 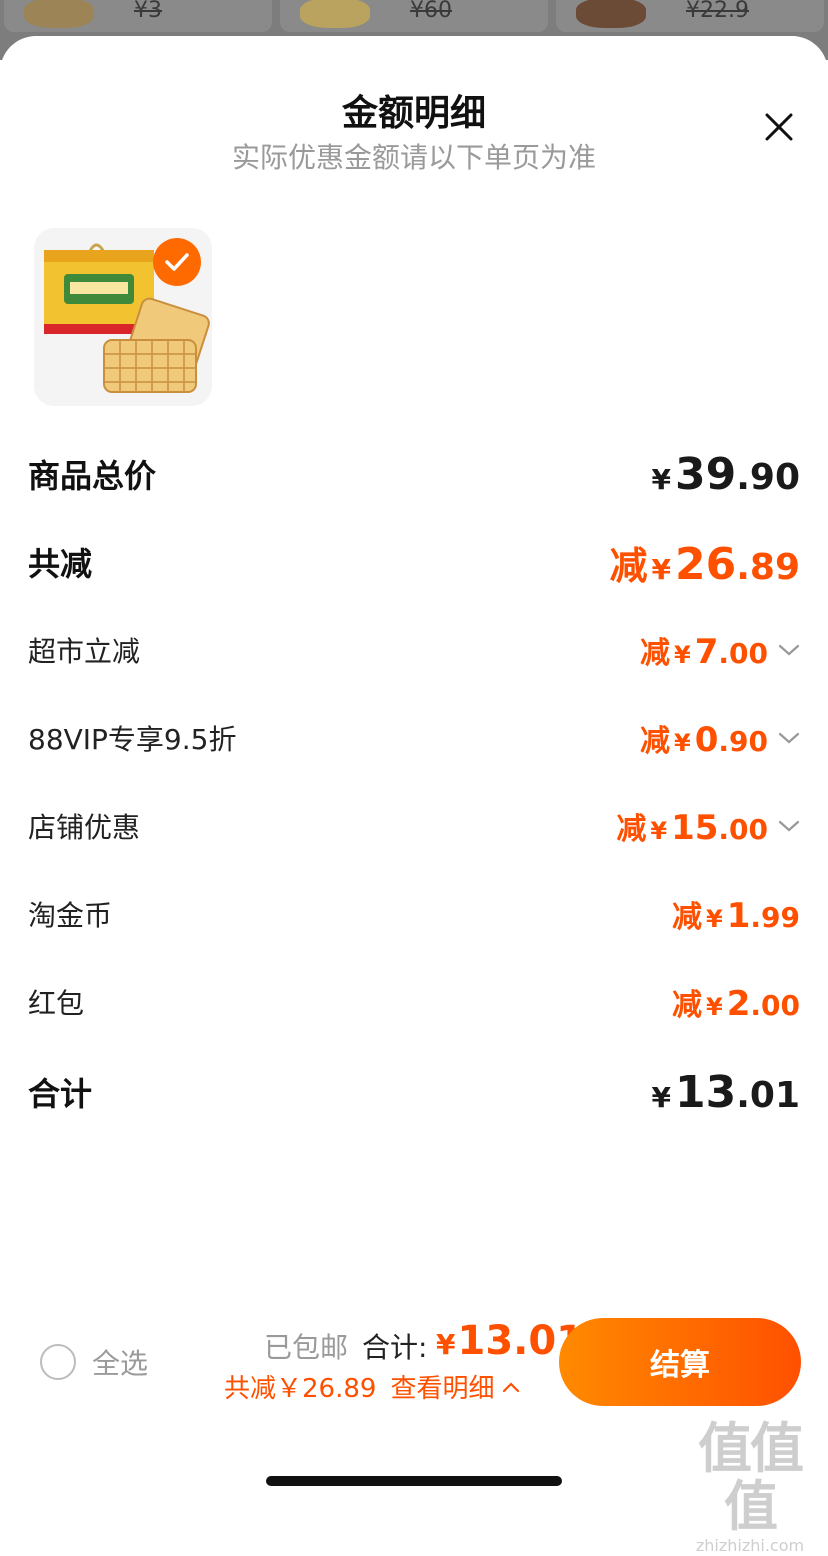 I want to click on amount-decimal: .89, so click(x=768, y=567).